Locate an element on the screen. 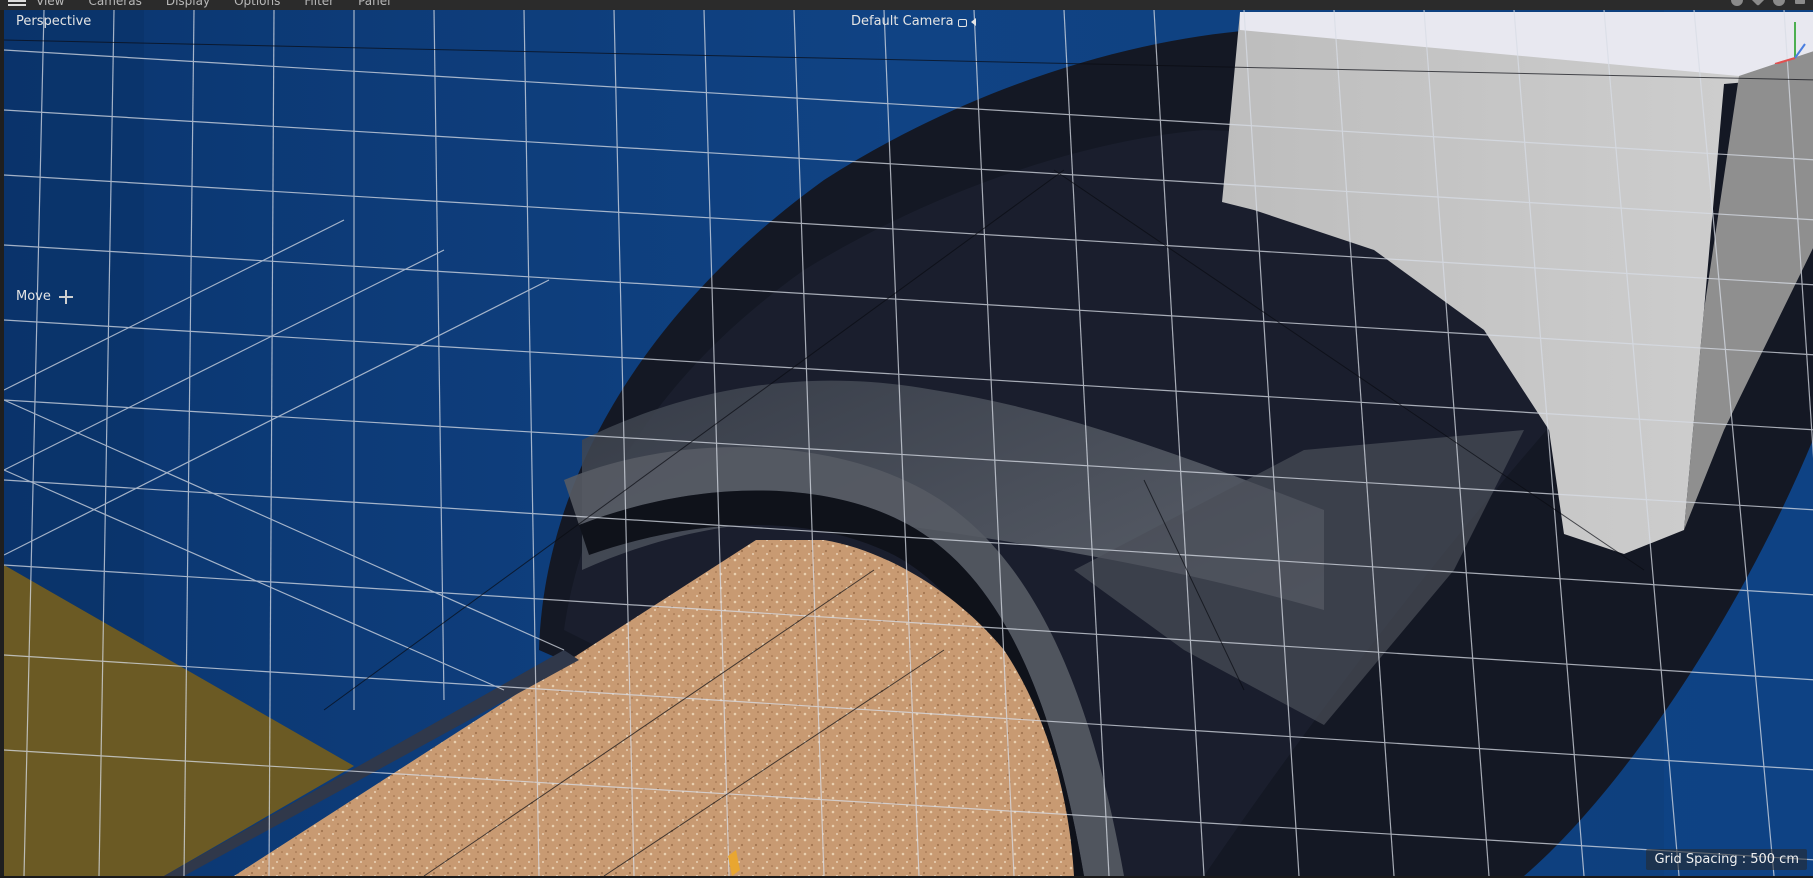  lock-icon is located at coordinates (962, 22).